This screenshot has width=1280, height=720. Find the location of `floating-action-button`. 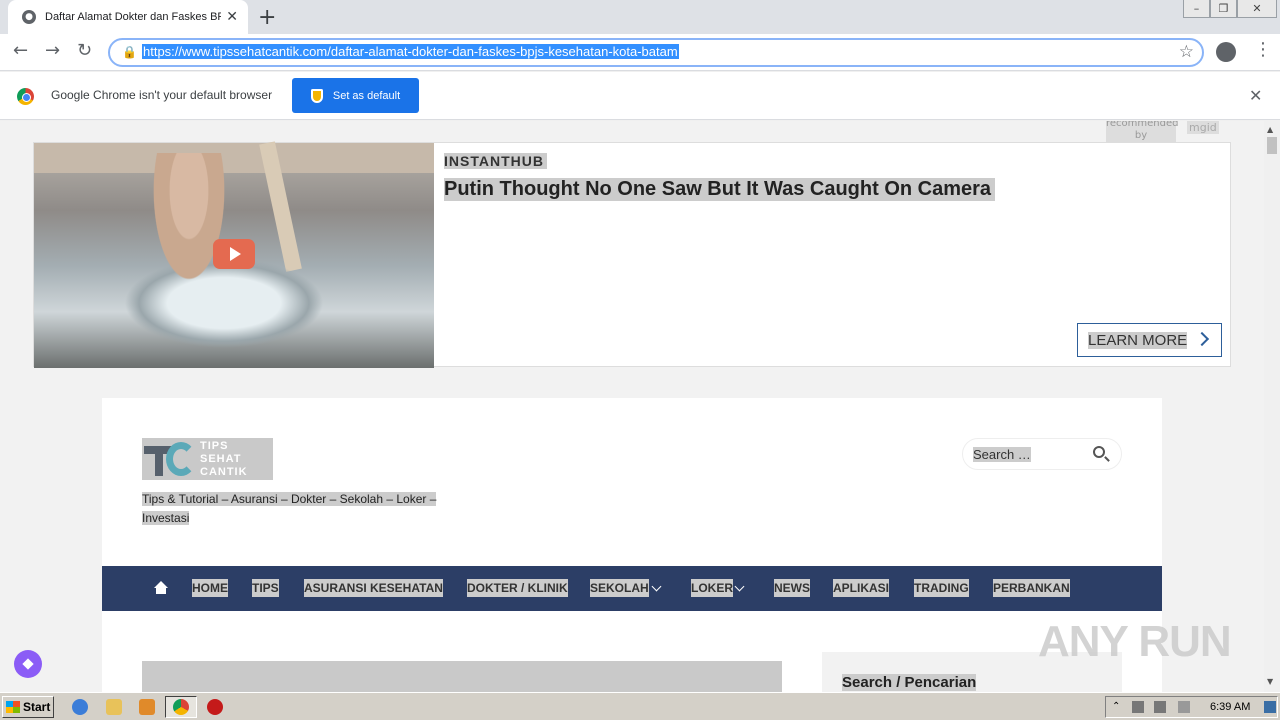

floating-action-button is located at coordinates (28, 664).